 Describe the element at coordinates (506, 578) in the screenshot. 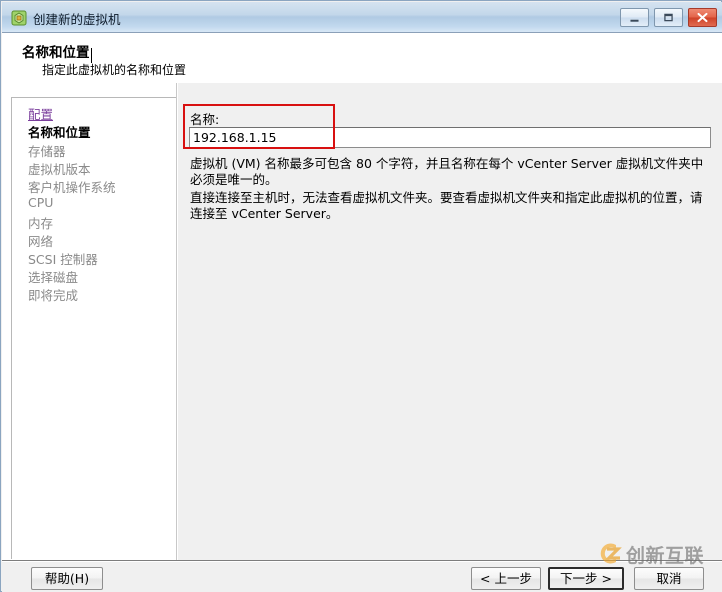

I see `back-button: < 上一步` at that location.